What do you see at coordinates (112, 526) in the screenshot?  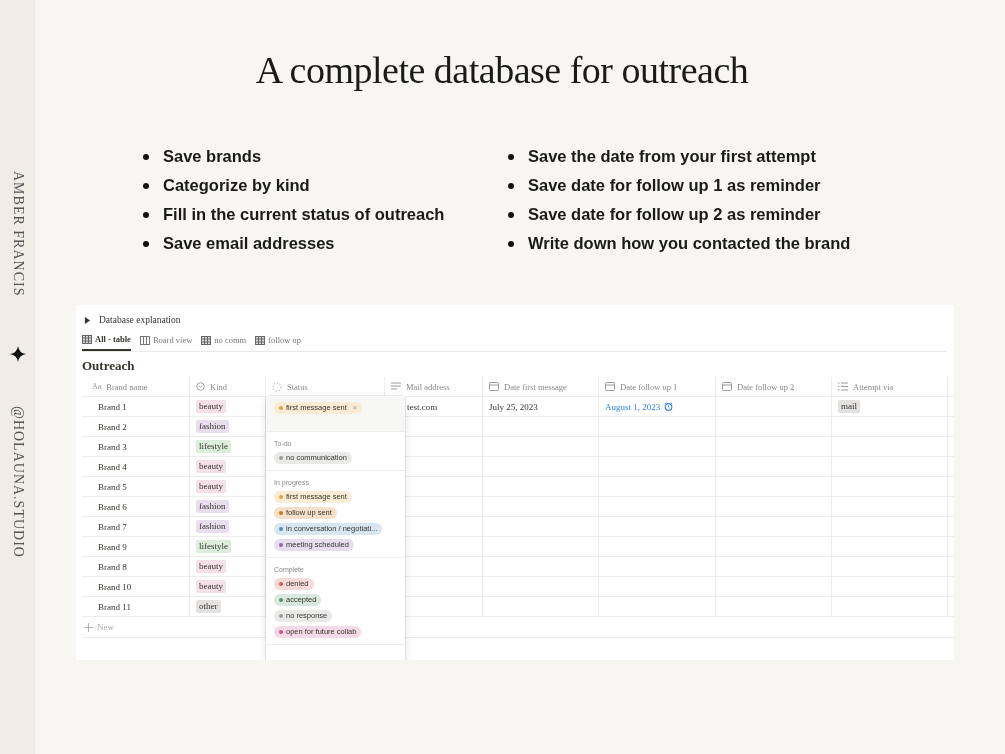 I see `brand-name: Brand 7` at bounding box center [112, 526].